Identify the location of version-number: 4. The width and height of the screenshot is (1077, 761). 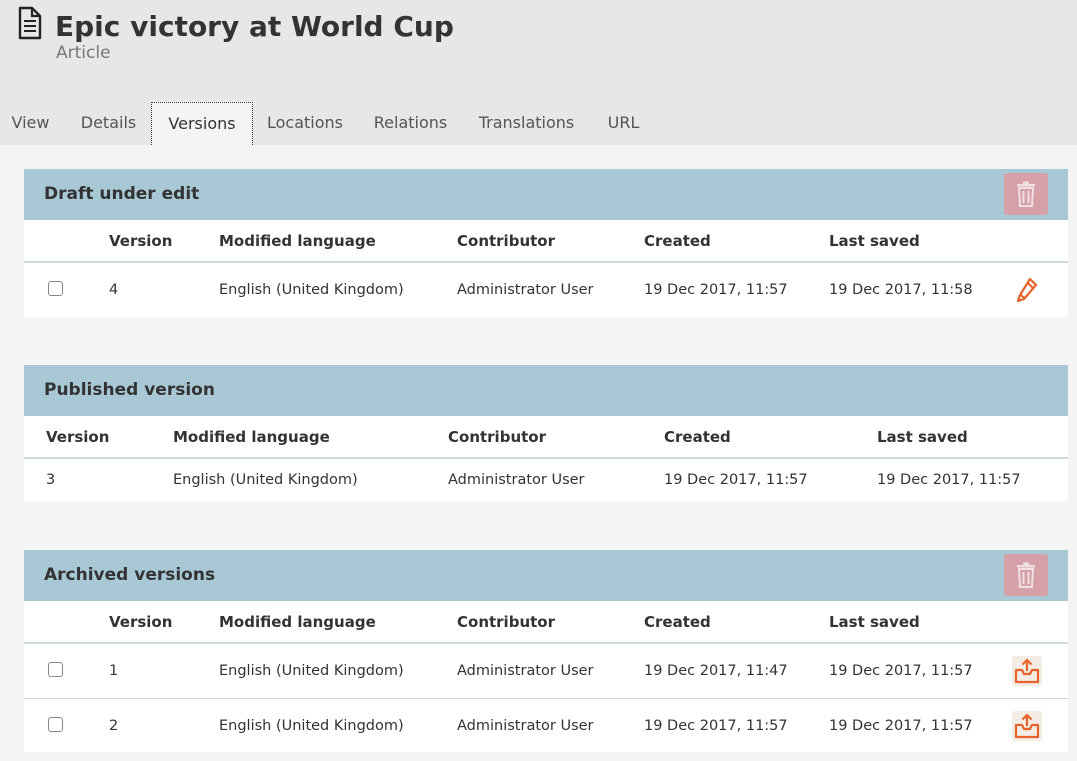
(114, 290).